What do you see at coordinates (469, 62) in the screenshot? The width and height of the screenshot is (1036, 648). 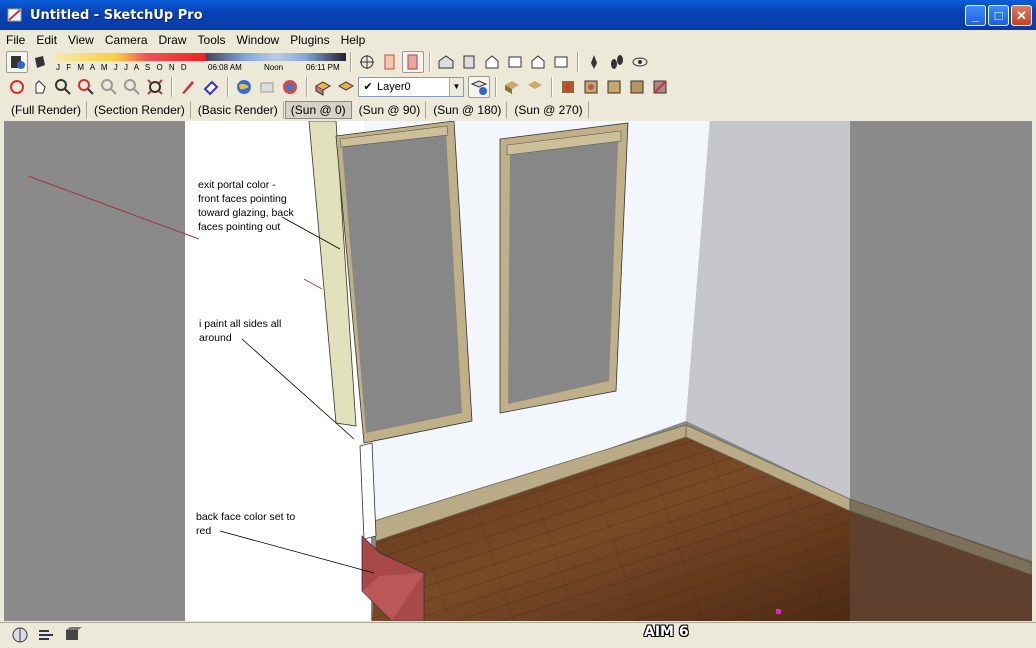 I see `top-view-icon` at bounding box center [469, 62].